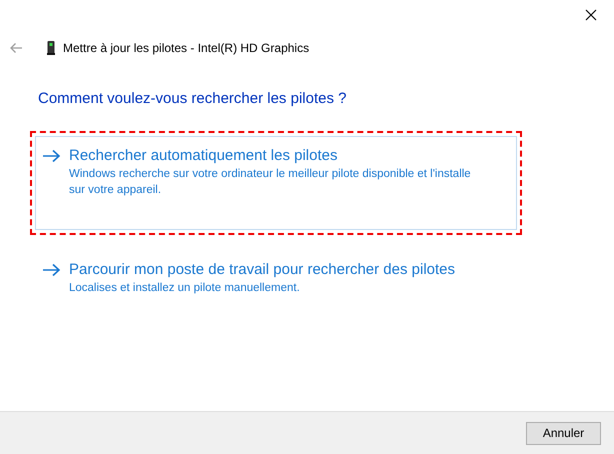 The width and height of the screenshot is (614, 454). Describe the element at coordinates (186, 48) in the screenshot. I see `window-title: Mettre à jour les pilotes - Intel(R) HD Graphics` at that location.